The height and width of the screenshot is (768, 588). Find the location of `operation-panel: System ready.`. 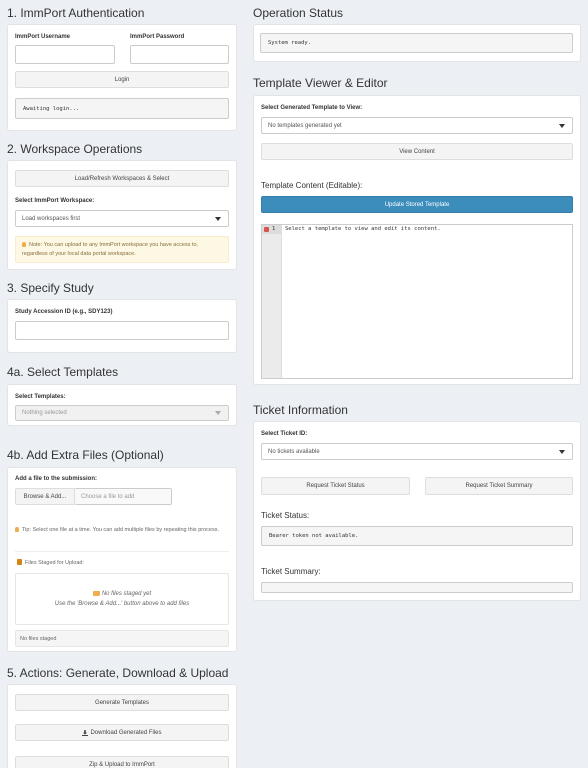

operation-panel: System ready. is located at coordinates (417, 43).